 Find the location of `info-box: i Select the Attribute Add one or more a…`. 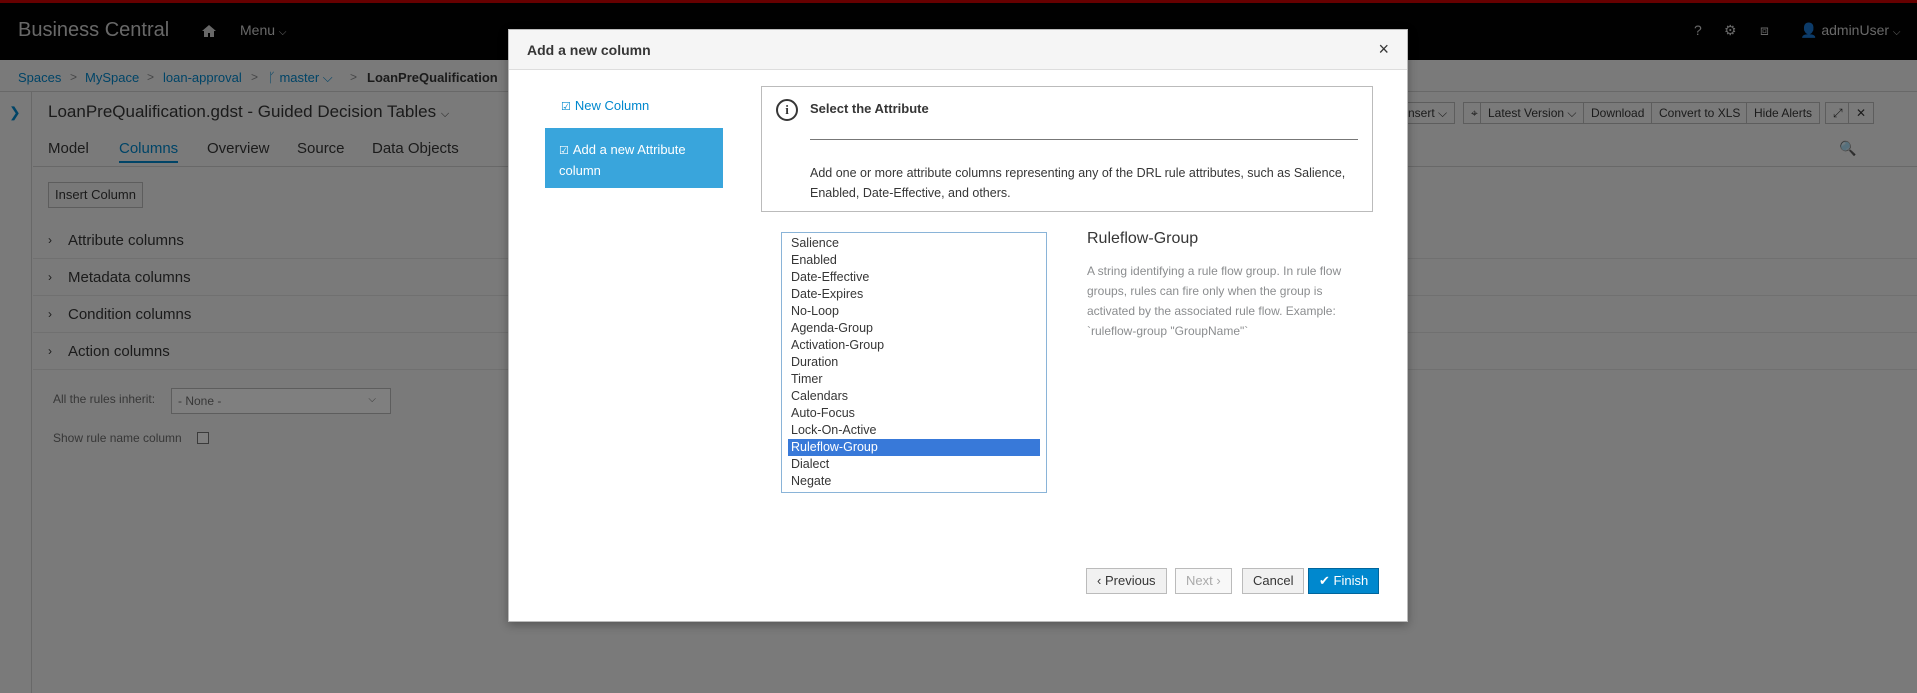

info-box: i Select the Attribute Add one or more a… is located at coordinates (1067, 149).